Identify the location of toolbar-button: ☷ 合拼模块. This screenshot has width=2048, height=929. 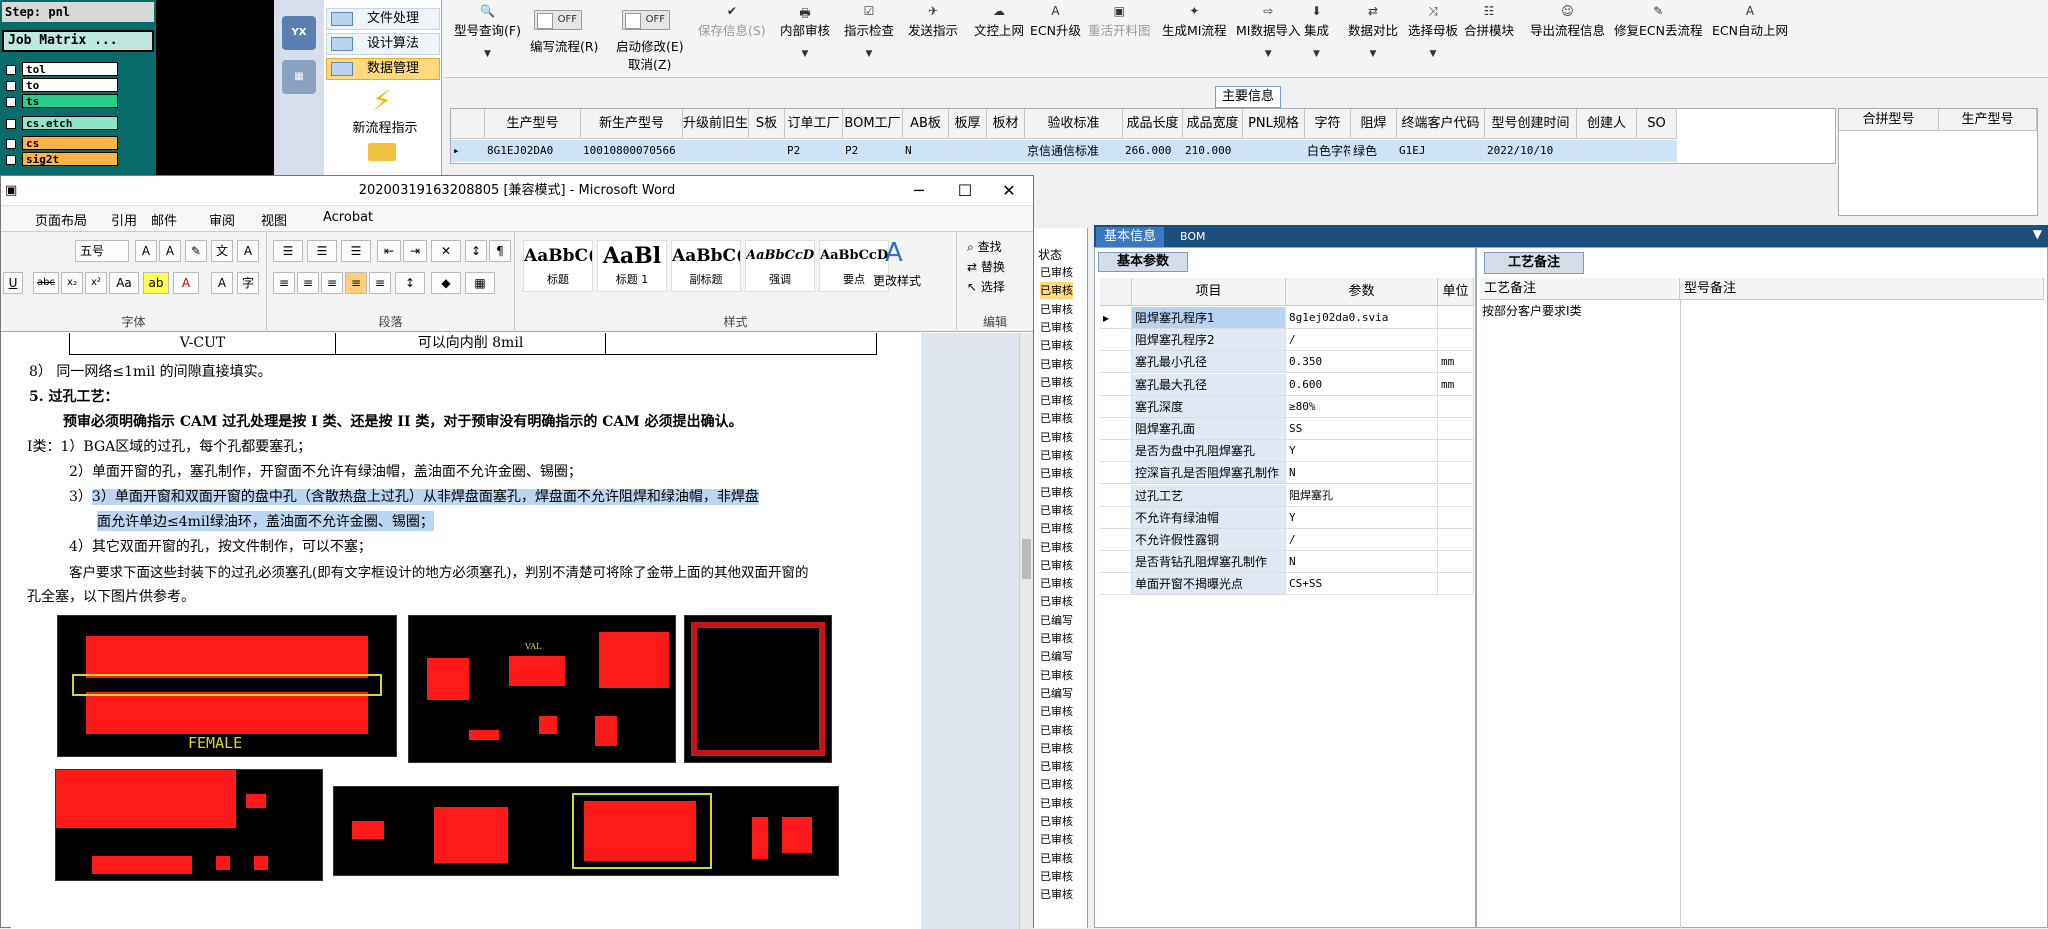
(1489, 26).